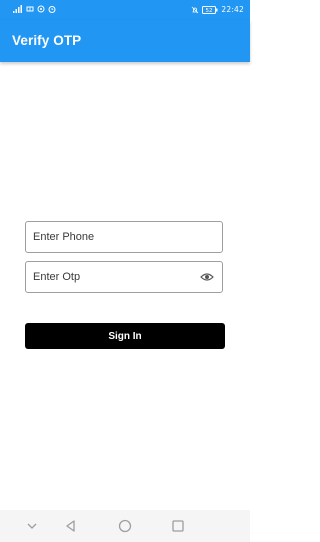 The width and height of the screenshot is (320, 542). I want to click on otp-field, so click(124, 277).